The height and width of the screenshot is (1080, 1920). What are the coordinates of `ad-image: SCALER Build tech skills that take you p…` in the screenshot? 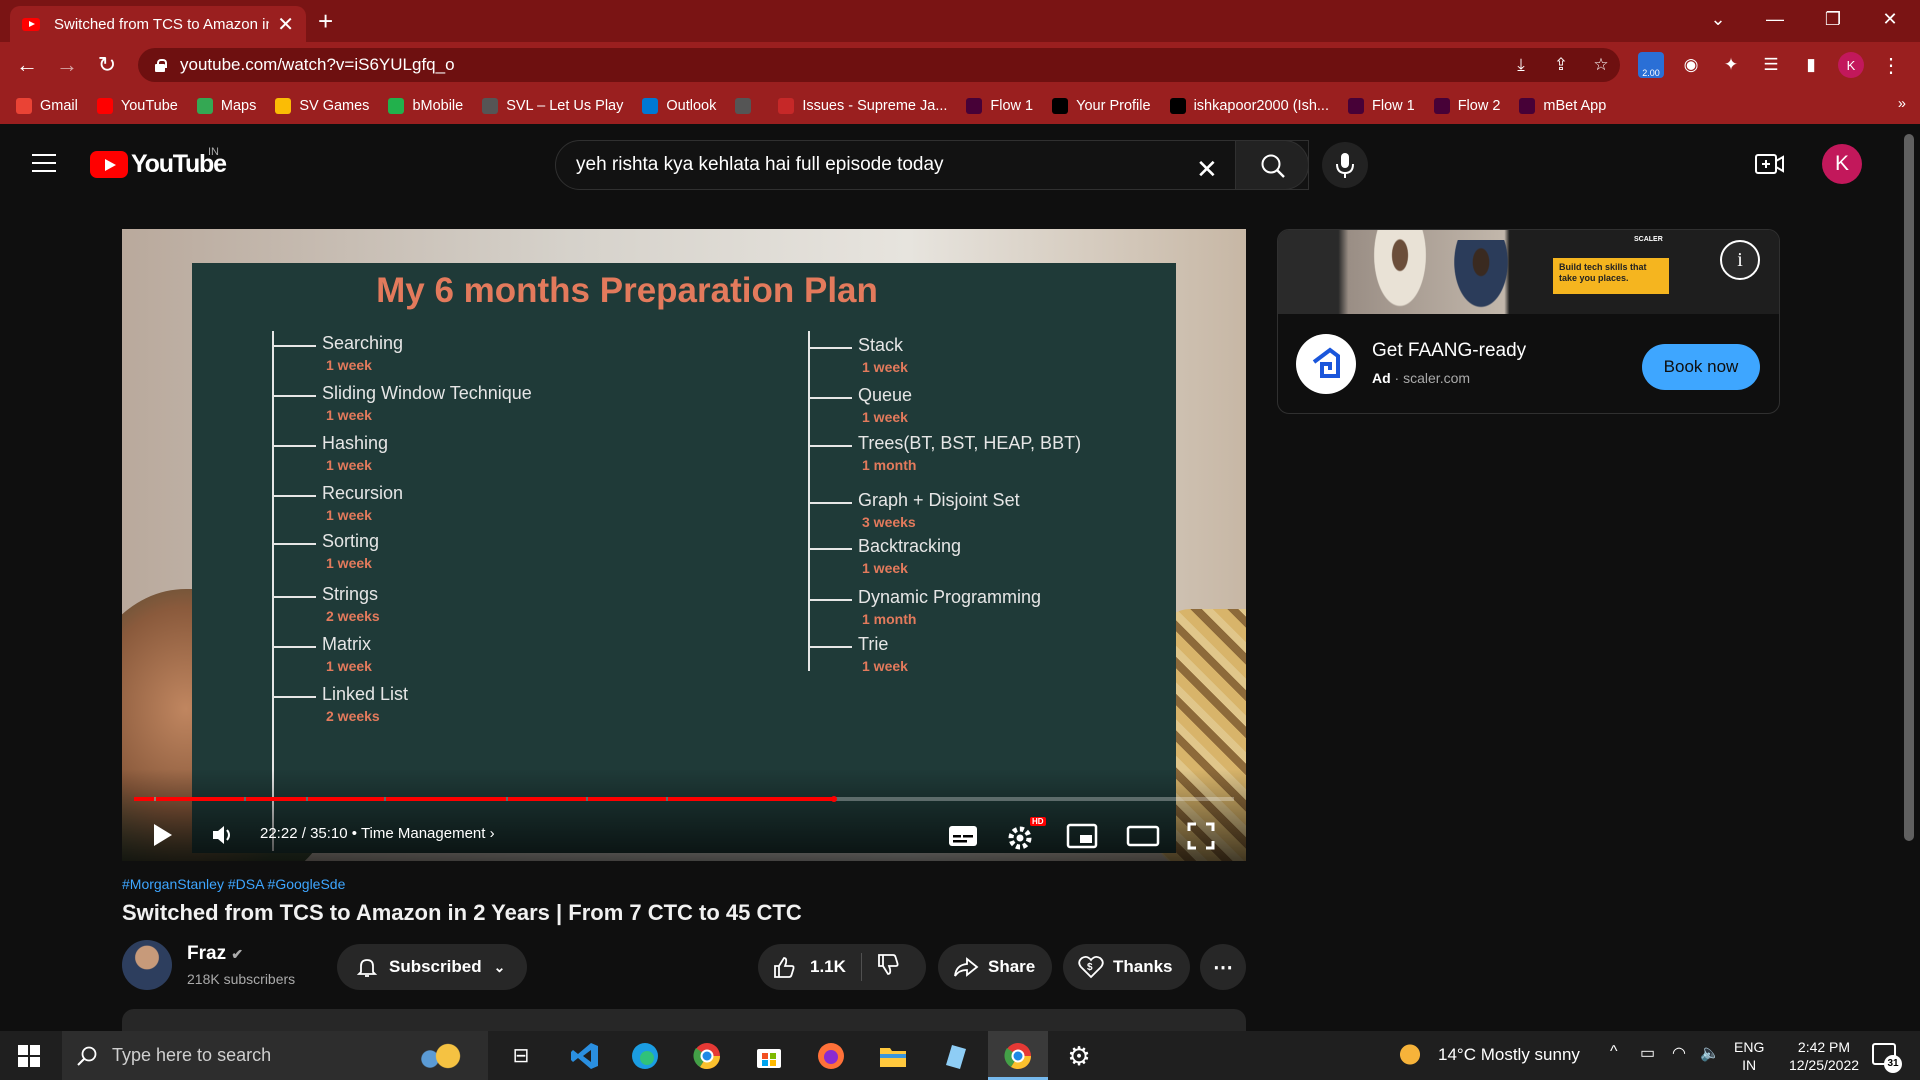 It's located at (1528, 272).